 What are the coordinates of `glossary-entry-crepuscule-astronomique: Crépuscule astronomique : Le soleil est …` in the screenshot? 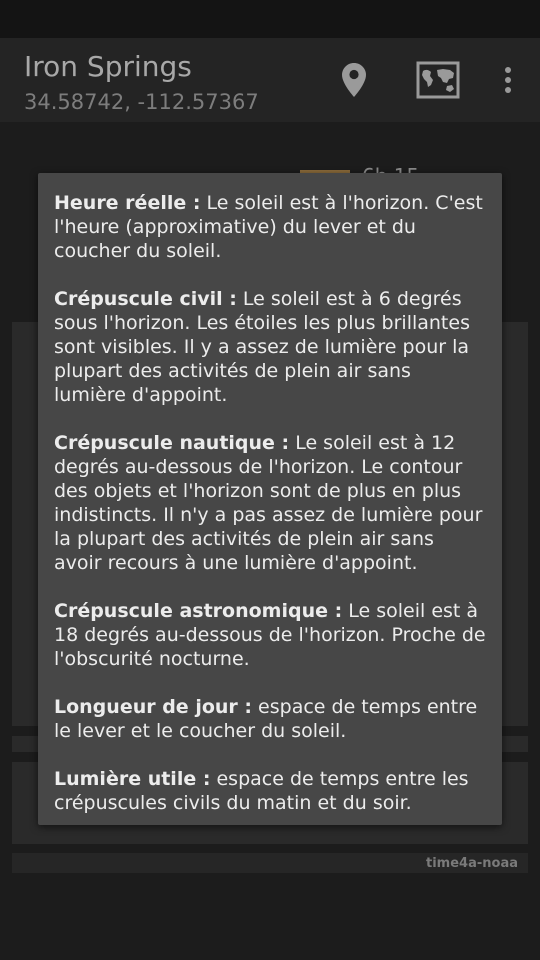 It's located at (270, 635).